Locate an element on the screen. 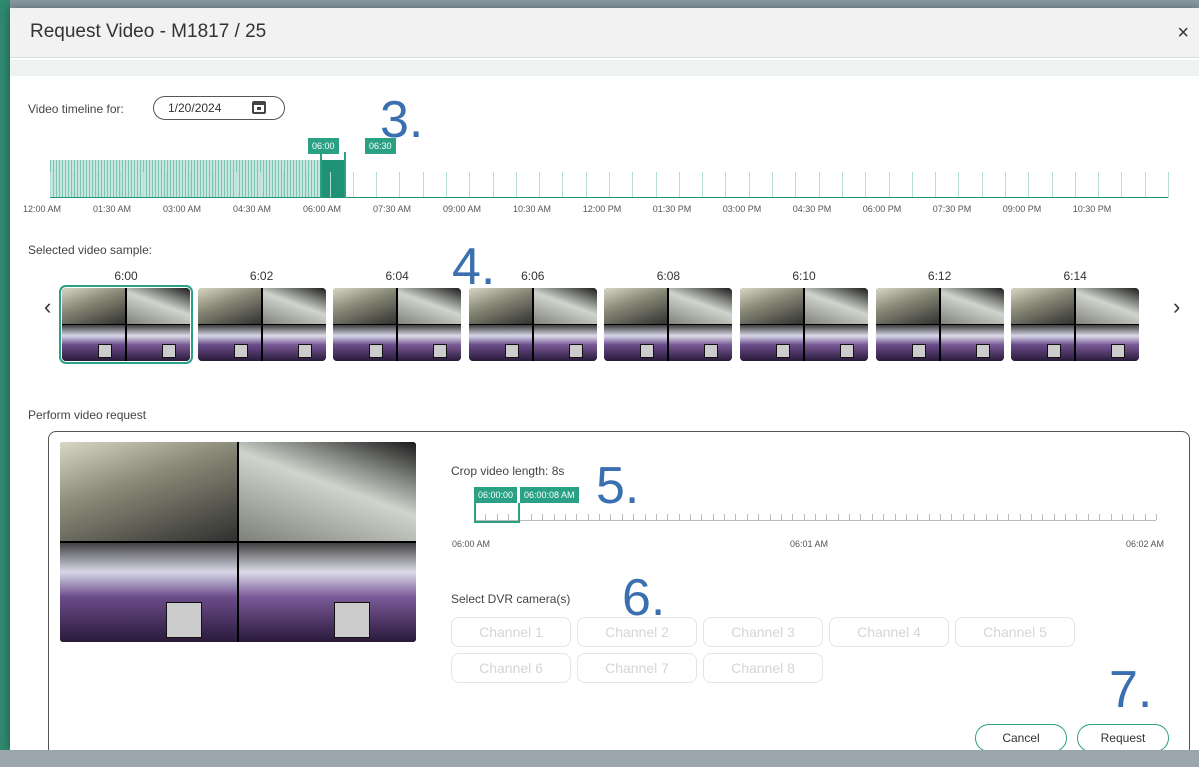  channel-button-6: Channel 6 is located at coordinates (511, 668).